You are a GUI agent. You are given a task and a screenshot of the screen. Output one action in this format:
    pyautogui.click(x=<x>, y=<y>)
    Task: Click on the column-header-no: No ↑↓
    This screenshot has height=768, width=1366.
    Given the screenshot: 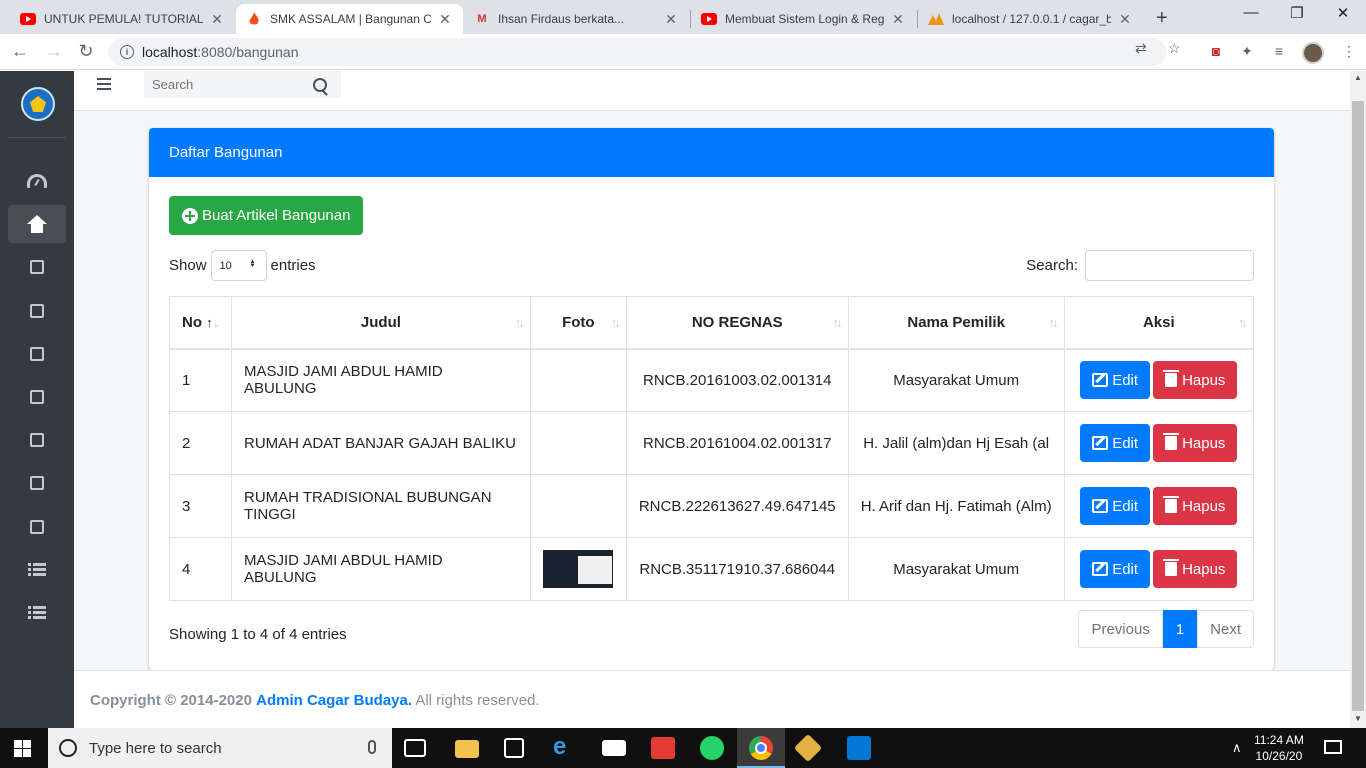 What is the action you would take?
    pyautogui.click(x=200, y=323)
    